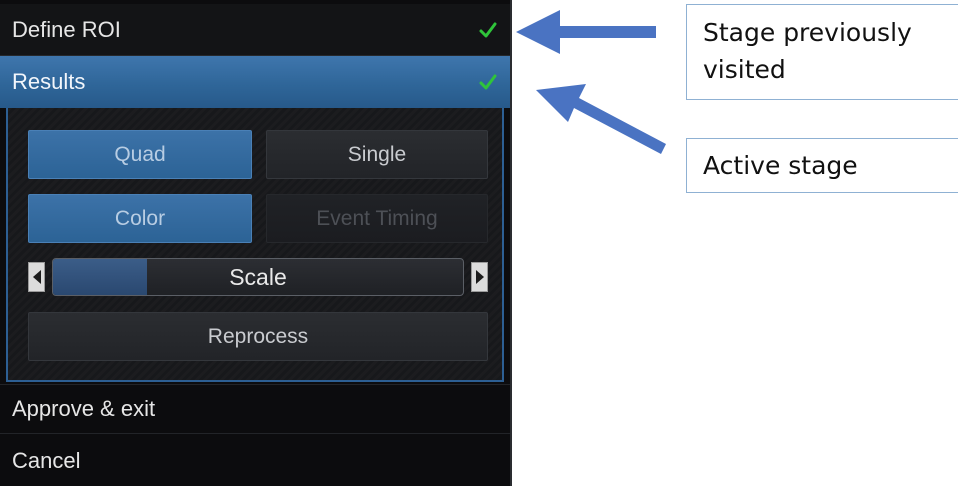 This screenshot has width=958, height=486. What do you see at coordinates (822, 52) in the screenshot?
I see `callout-stage-visited: Stage previously visited` at bounding box center [822, 52].